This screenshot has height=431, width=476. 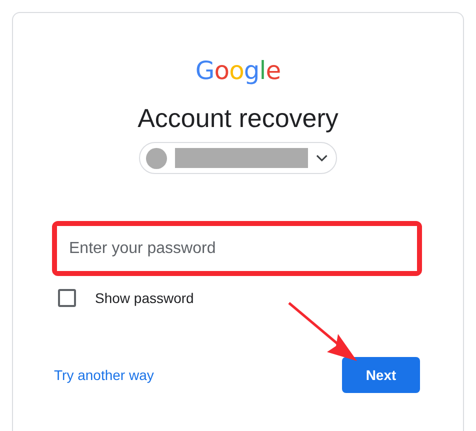 What do you see at coordinates (237, 248) in the screenshot?
I see `password-field: Enter your password` at bounding box center [237, 248].